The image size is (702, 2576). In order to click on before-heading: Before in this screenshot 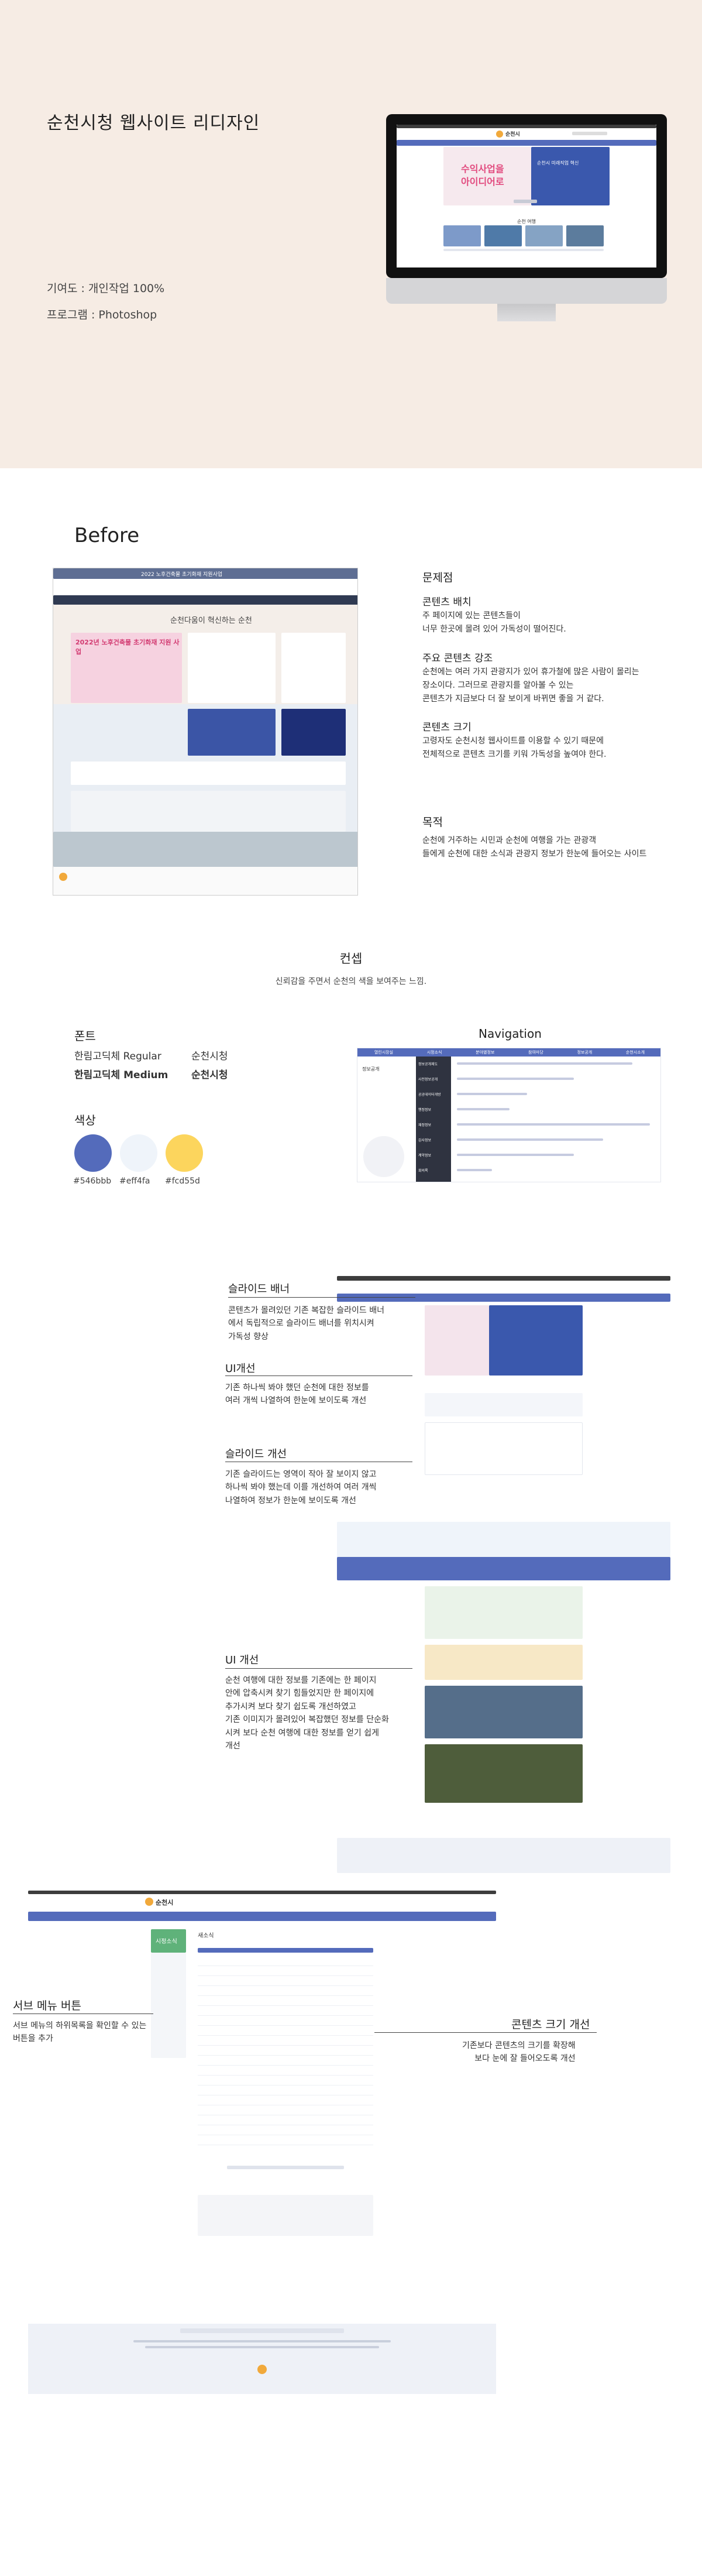, I will do `click(107, 535)`.